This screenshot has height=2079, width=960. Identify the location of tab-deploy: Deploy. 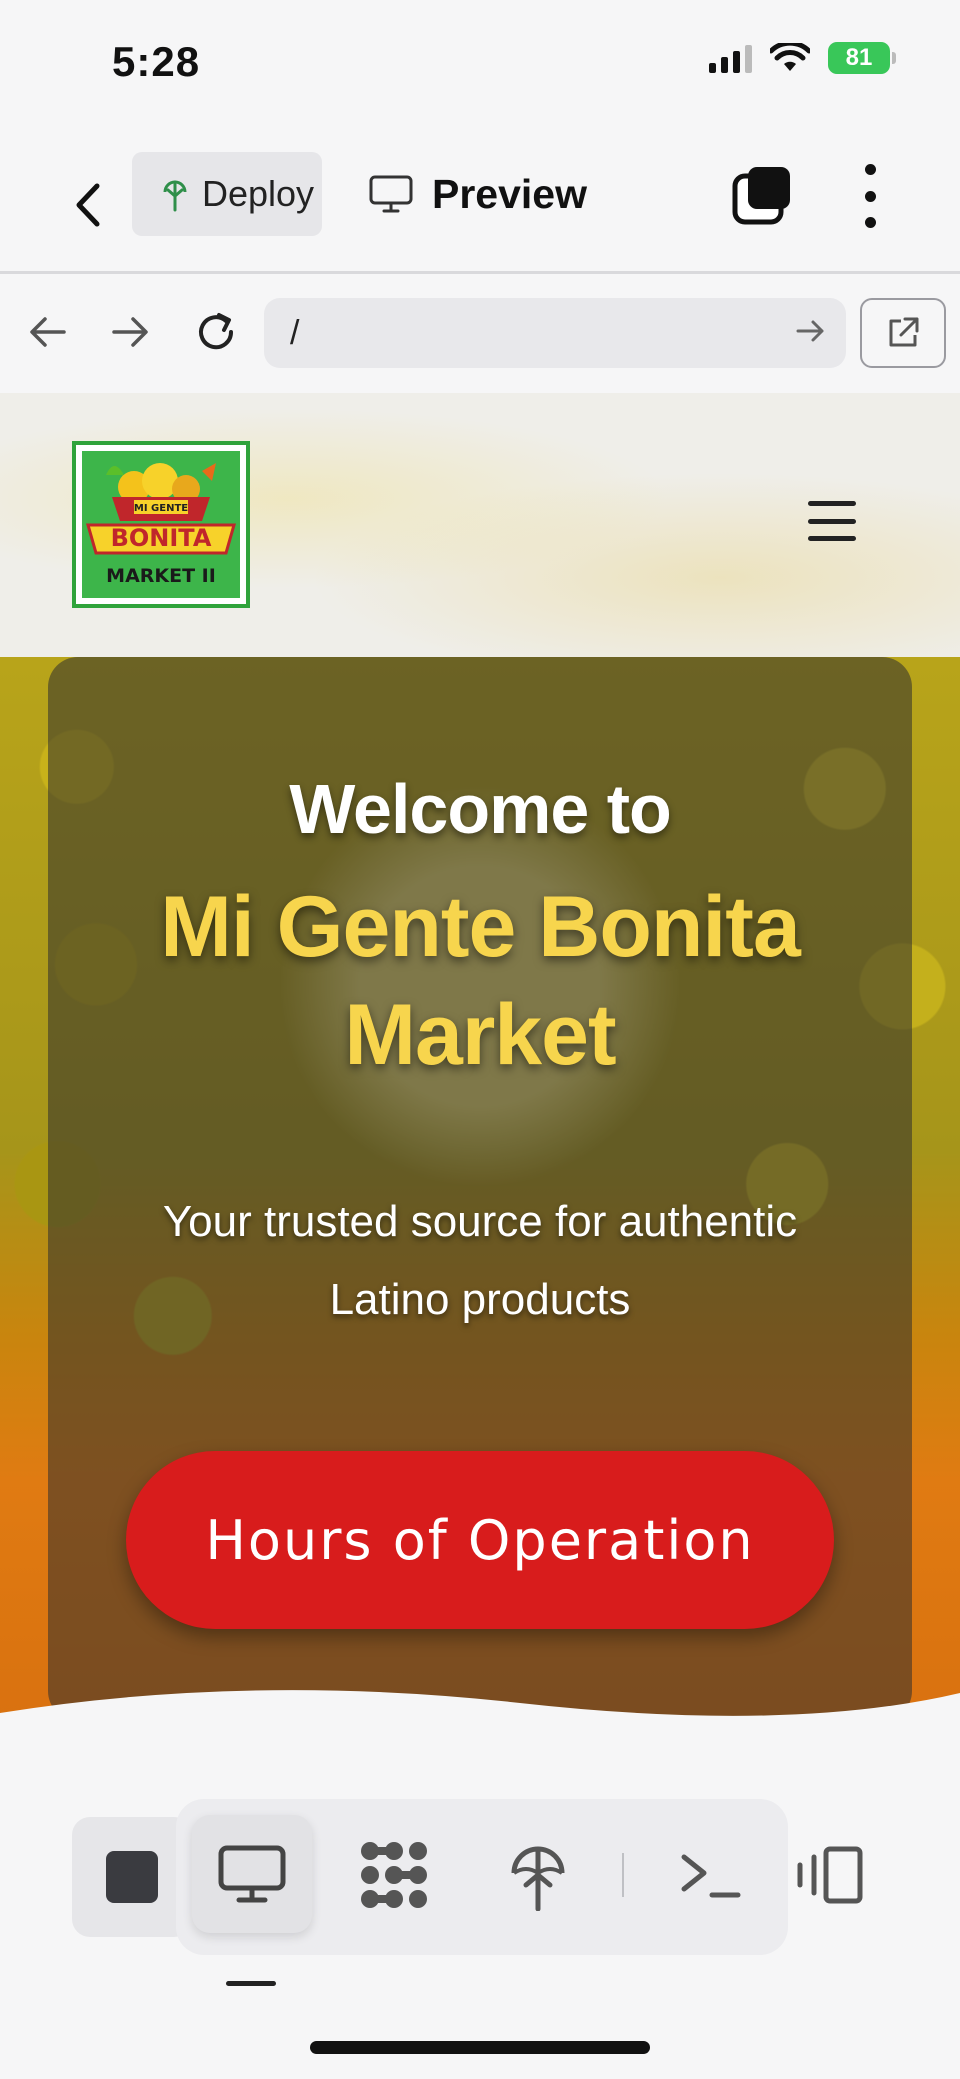
(227, 194).